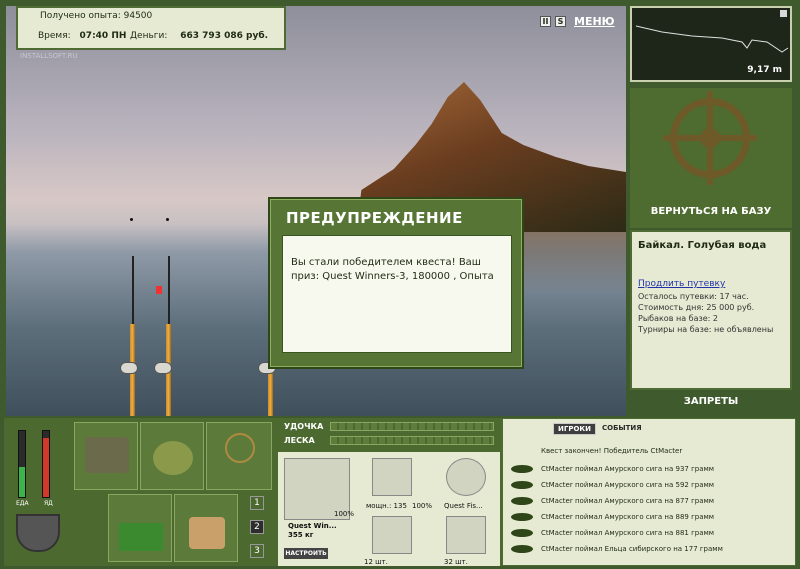  What do you see at coordinates (22, 503) in the screenshot?
I see `food-label: ЕДА` at bounding box center [22, 503].